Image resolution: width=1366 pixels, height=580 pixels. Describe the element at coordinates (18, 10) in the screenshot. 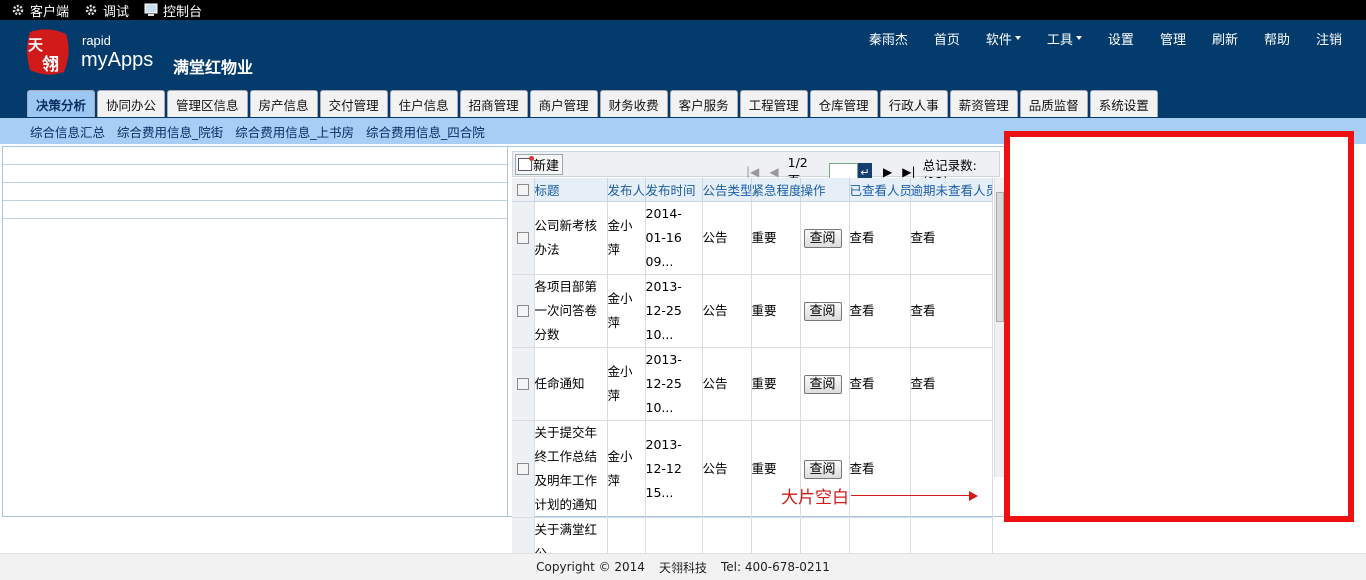

I see `gear-icon` at that location.